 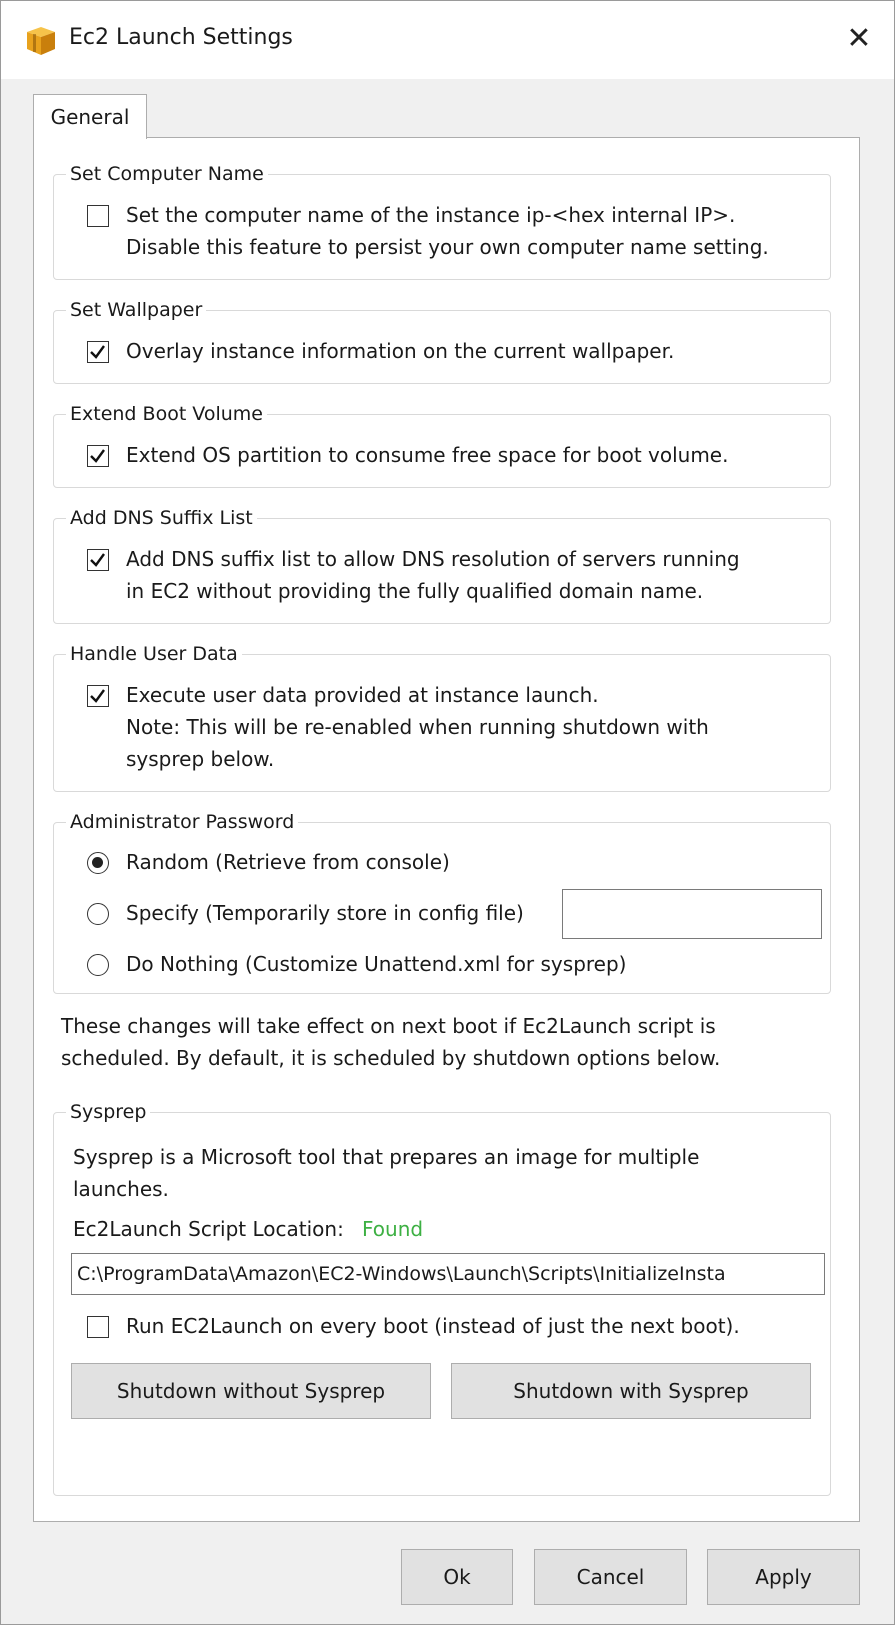 I want to click on computer-name-checkbox, so click(x=98, y=216).